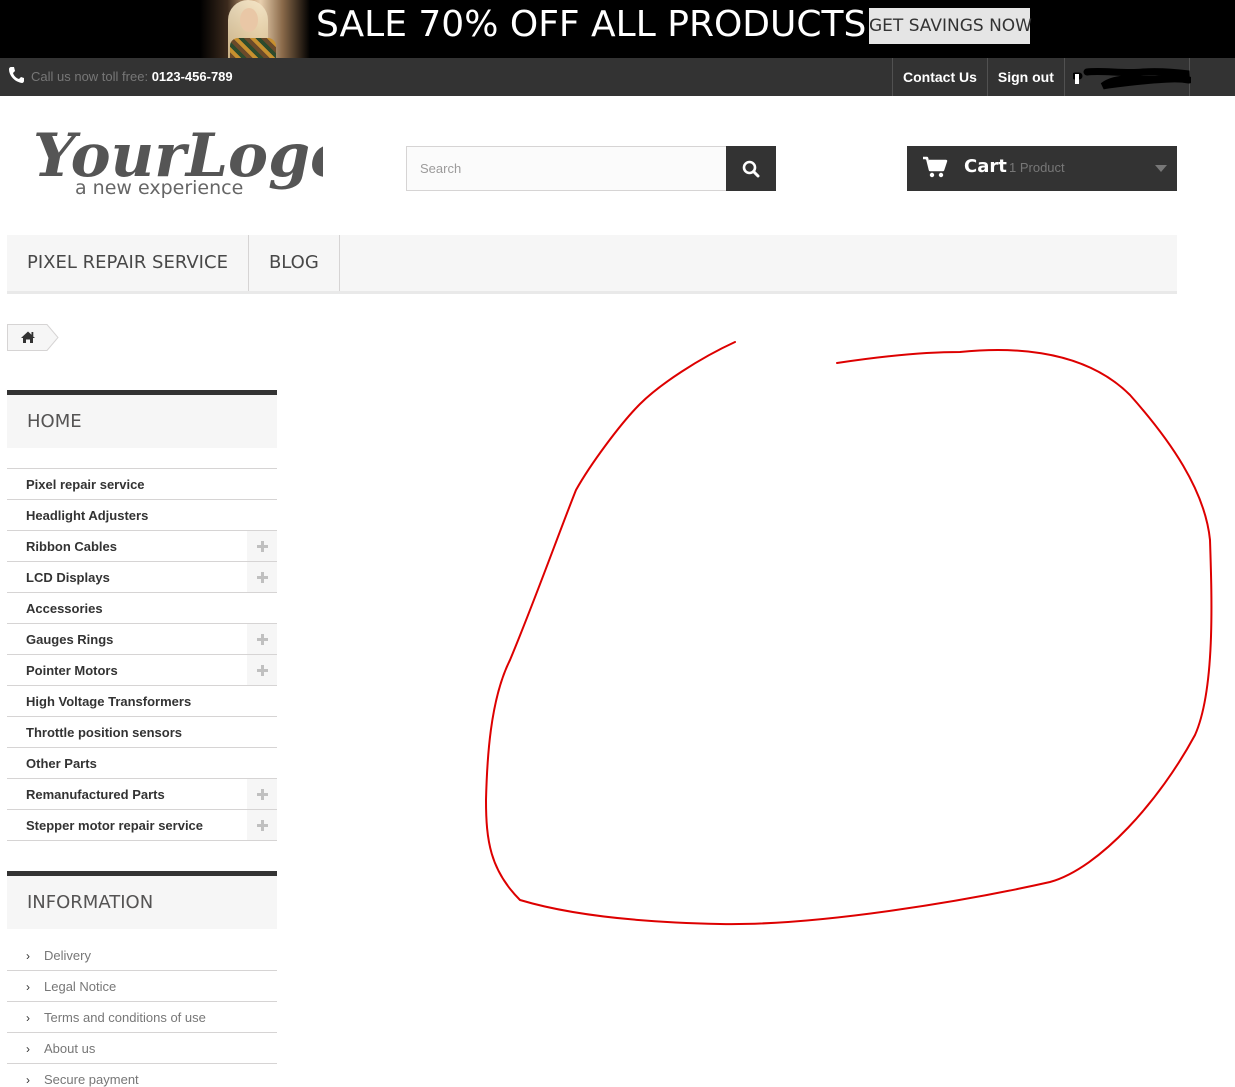  What do you see at coordinates (142, 419) in the screenshot?
I see `categories-block-title: HOME` at bounding box center [142, 419].